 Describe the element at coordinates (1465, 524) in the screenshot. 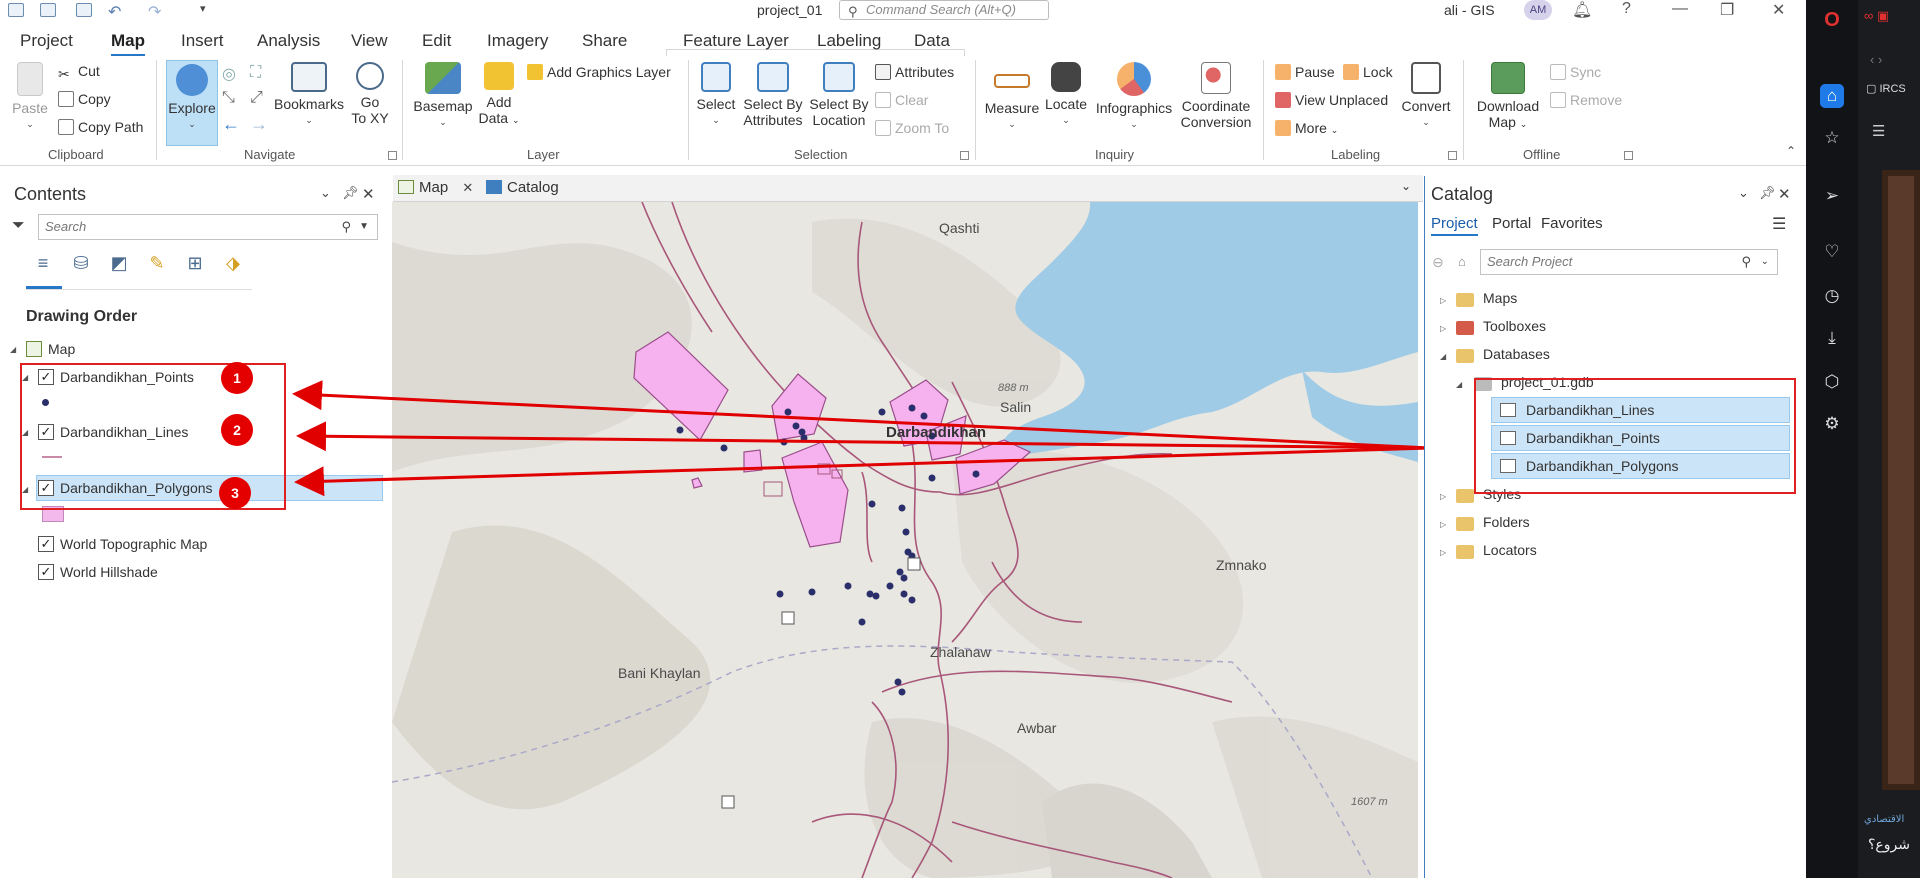

I see `folders-folder-icon` at that location.